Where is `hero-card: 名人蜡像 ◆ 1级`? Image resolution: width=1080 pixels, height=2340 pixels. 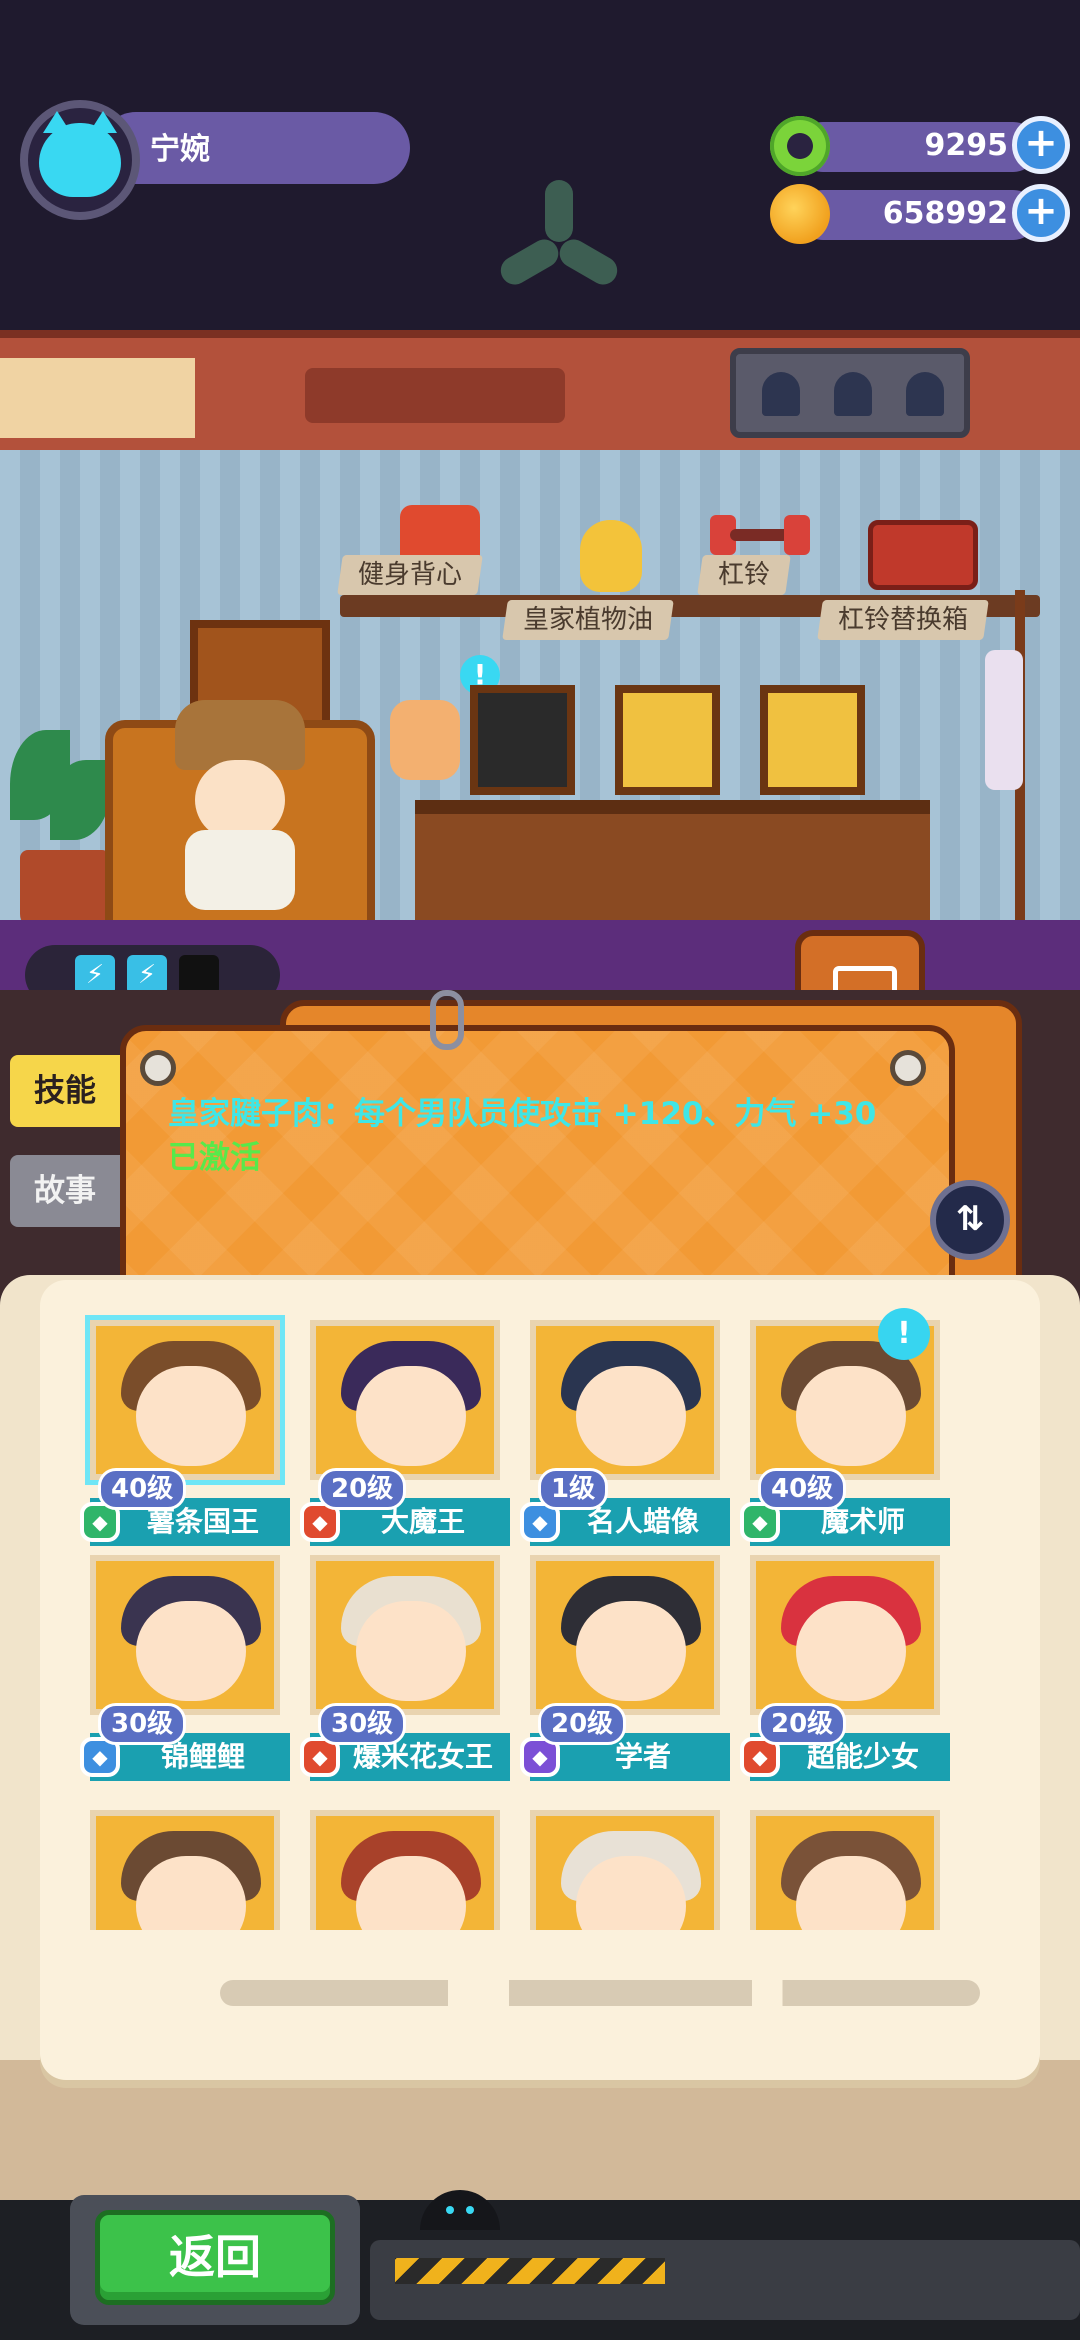 hero-card: 名人蜡像 ◆ 1级 is located at coordinates (625, 1433).